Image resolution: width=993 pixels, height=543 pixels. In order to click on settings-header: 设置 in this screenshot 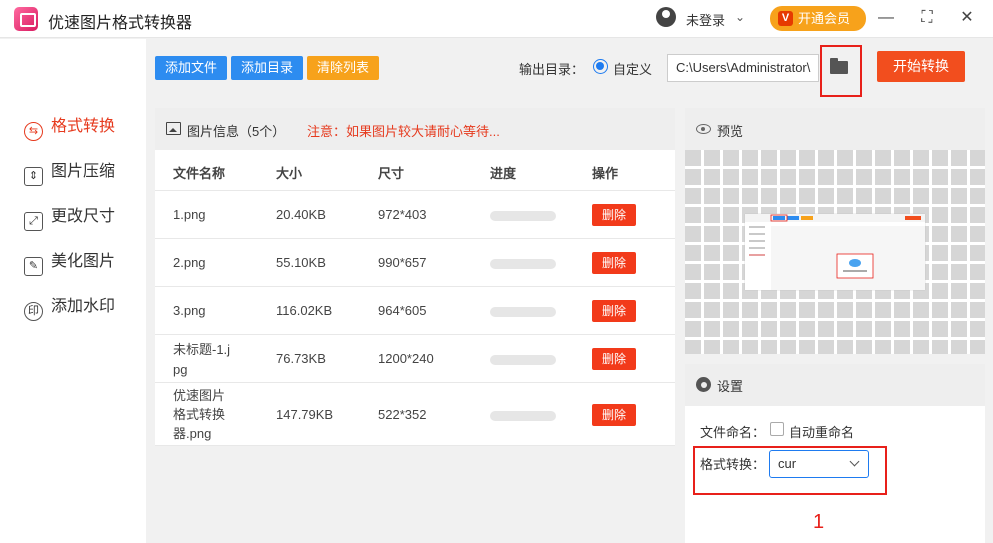, I will do `click(835, 385)`.